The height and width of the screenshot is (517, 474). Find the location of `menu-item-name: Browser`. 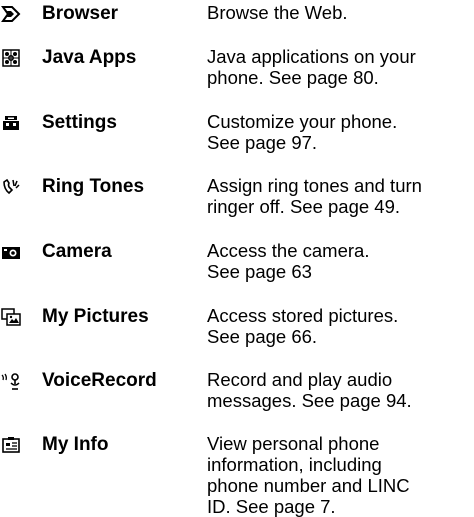

menu-item-name: Browser is located at coordinates (80, 13).